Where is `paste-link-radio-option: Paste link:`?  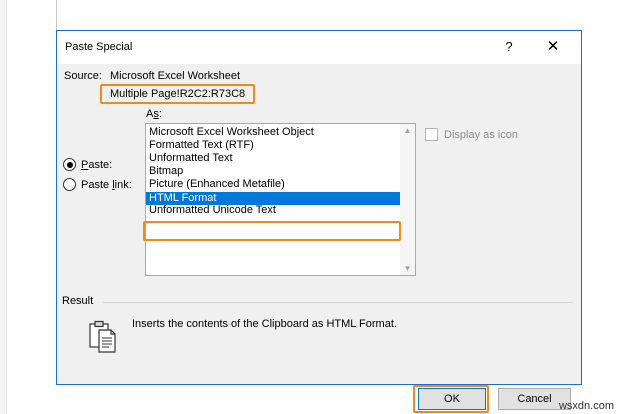 paste-link-radio-option: Paste link: is located at coordinates (97, 184).